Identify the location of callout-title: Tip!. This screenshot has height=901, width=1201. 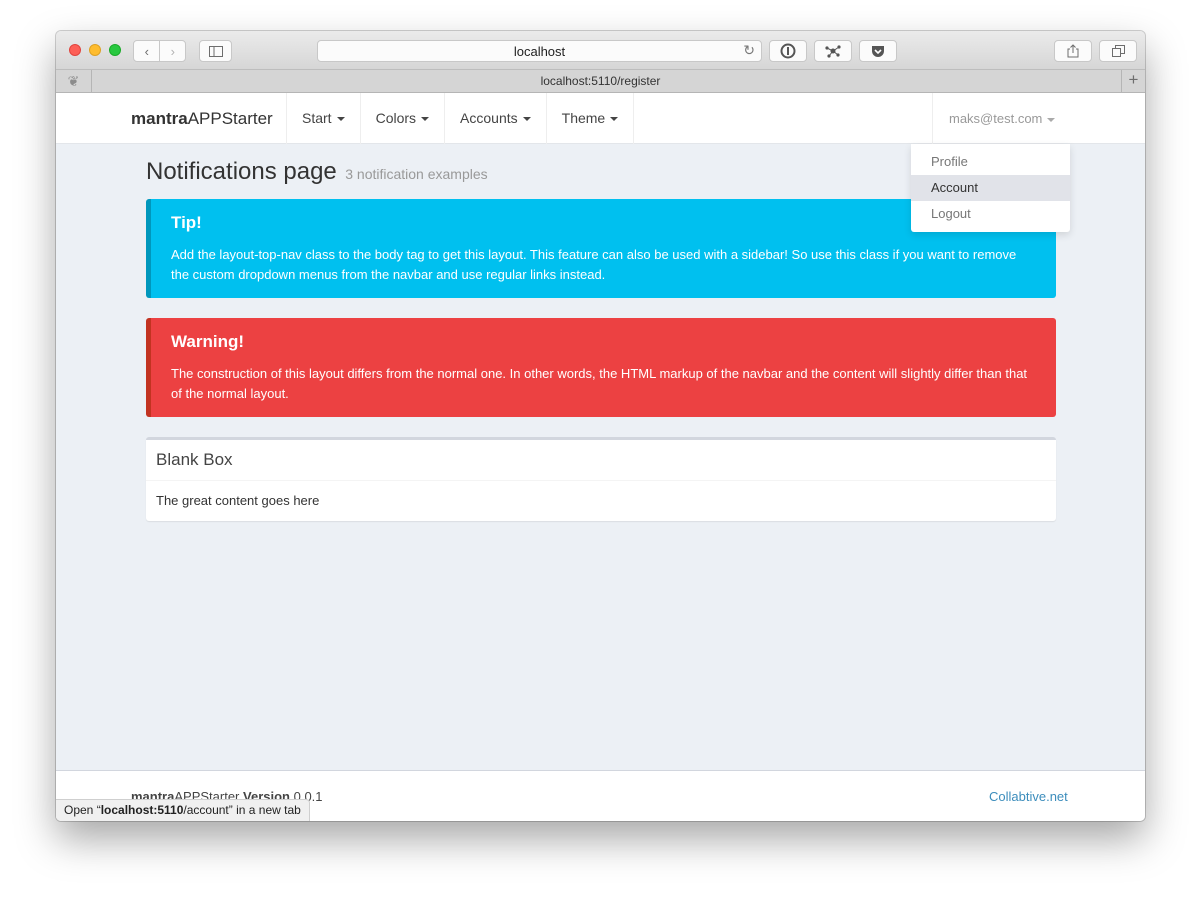
(186, 222).